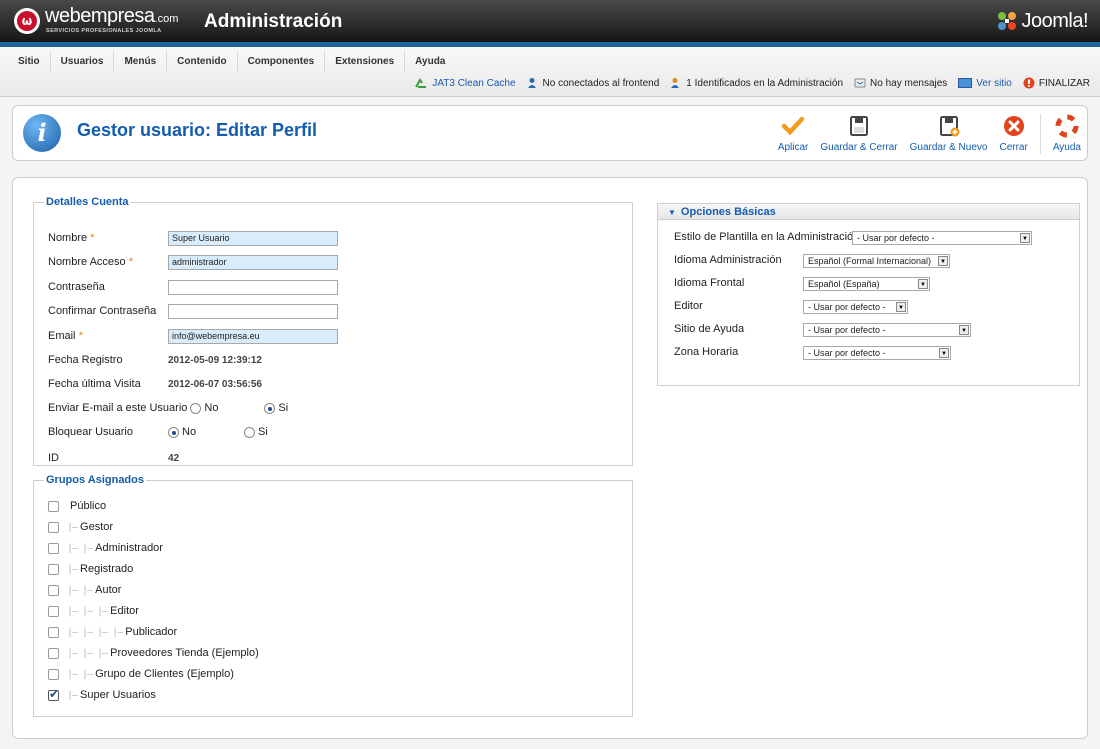  Describe the element at coordinates (672, 212) in the screenshot. I see `collapse-arrow-icon: ▼` at that location.